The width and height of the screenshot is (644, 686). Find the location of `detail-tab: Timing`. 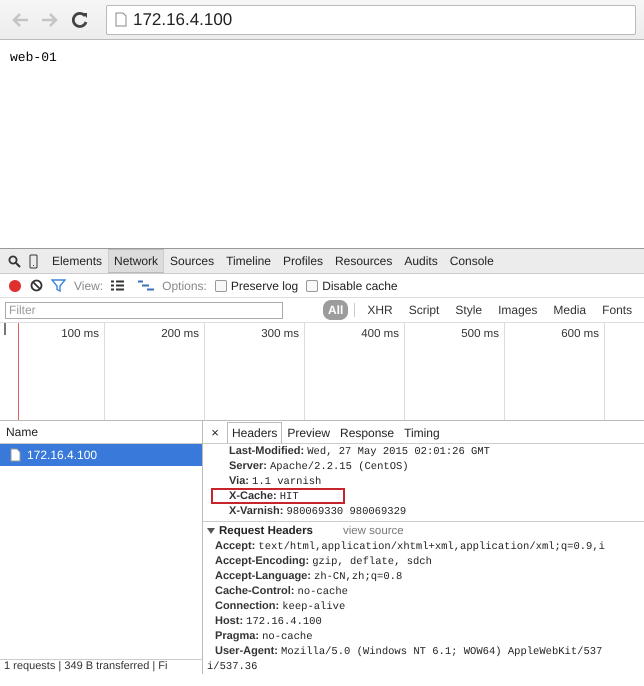

detail-tab: Timing is located at coordinates (422, 432).